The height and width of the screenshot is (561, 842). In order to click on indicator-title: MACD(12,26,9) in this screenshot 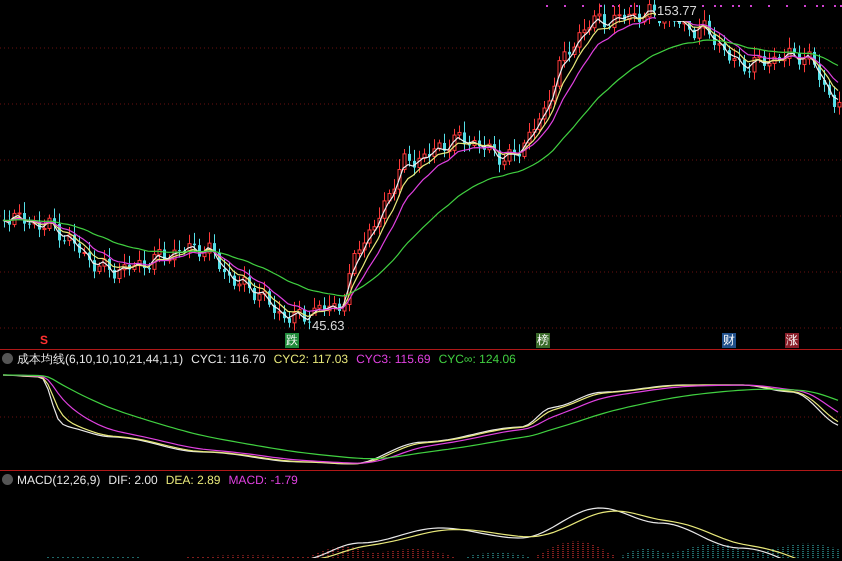, I will do `click(58, 480)`.